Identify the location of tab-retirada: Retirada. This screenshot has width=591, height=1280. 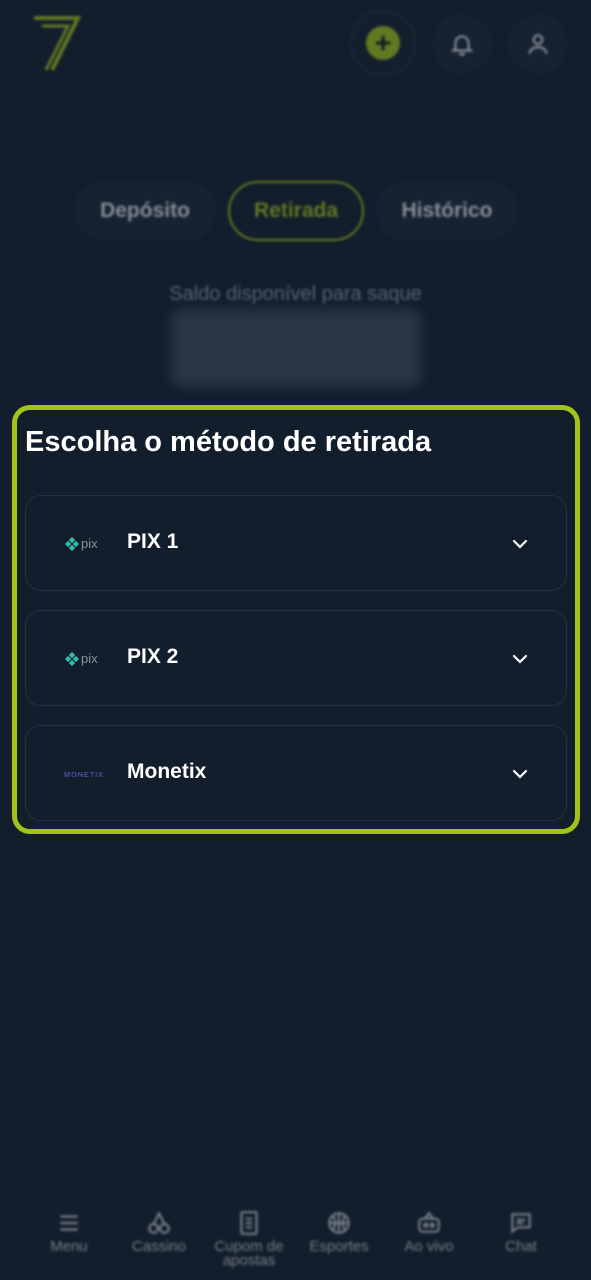
(296, 211).